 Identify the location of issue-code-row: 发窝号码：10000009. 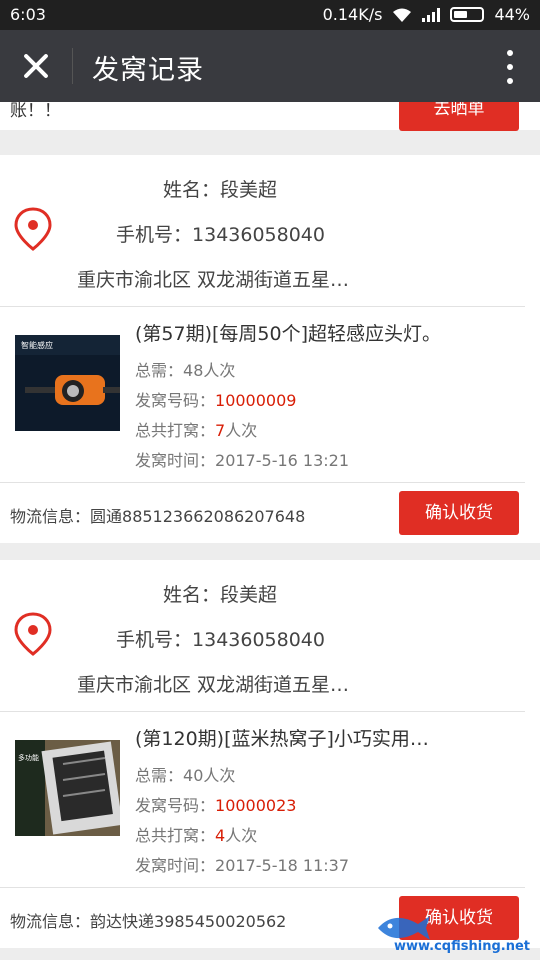
(215, 399).